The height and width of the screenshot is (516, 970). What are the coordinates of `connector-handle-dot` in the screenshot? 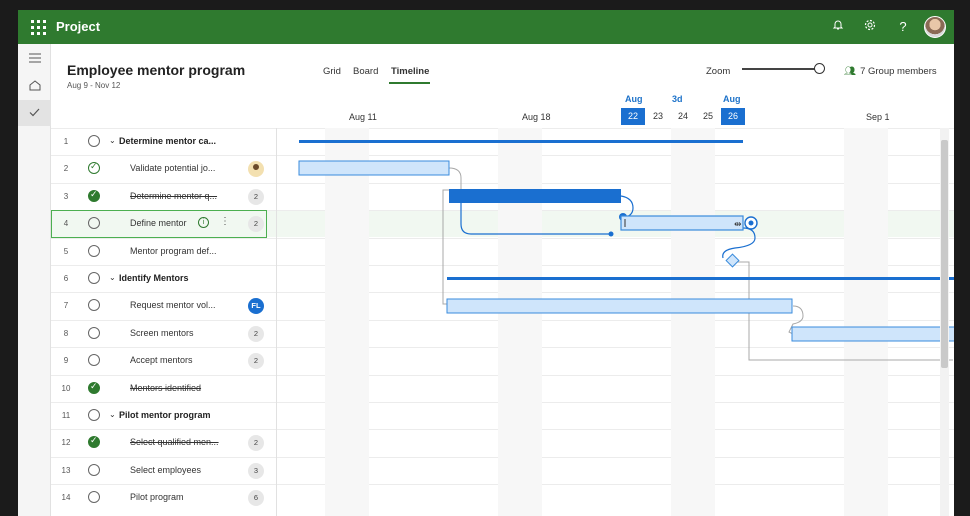 It's located at (751, 223).